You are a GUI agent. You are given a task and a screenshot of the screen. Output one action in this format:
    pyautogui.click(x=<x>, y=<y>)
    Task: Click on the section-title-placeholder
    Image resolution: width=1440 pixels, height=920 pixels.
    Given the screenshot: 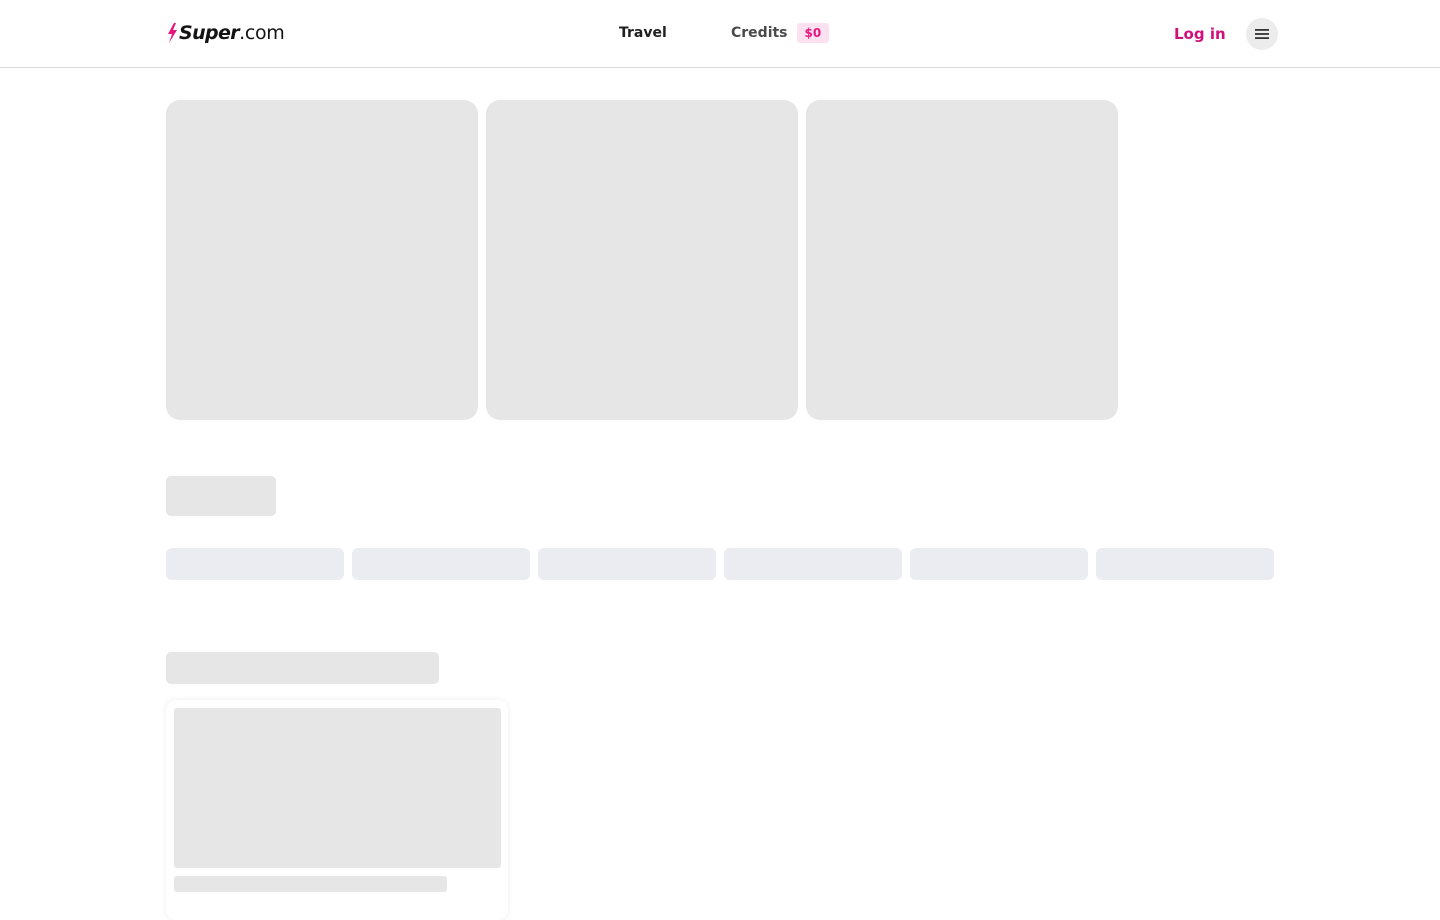 What is the action you would take?
    pyautogui.click(x=302, y=668)
    